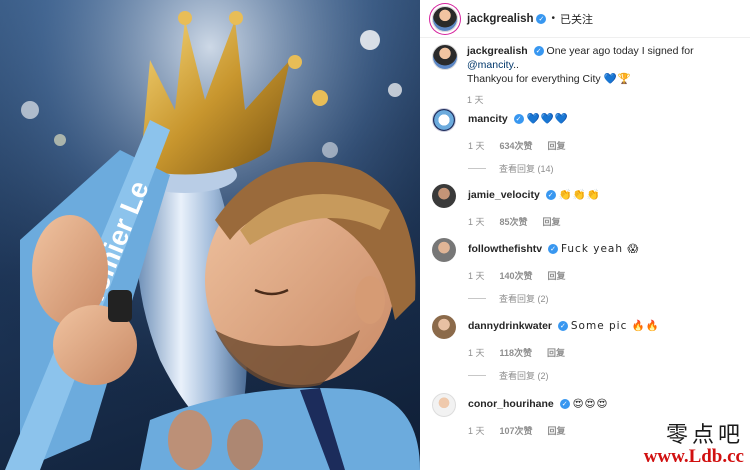  What do you see at coordinates (490, 65) in the screenshot?
I see `caption-mention-link: @mancity` at bounding box center [490, 65].